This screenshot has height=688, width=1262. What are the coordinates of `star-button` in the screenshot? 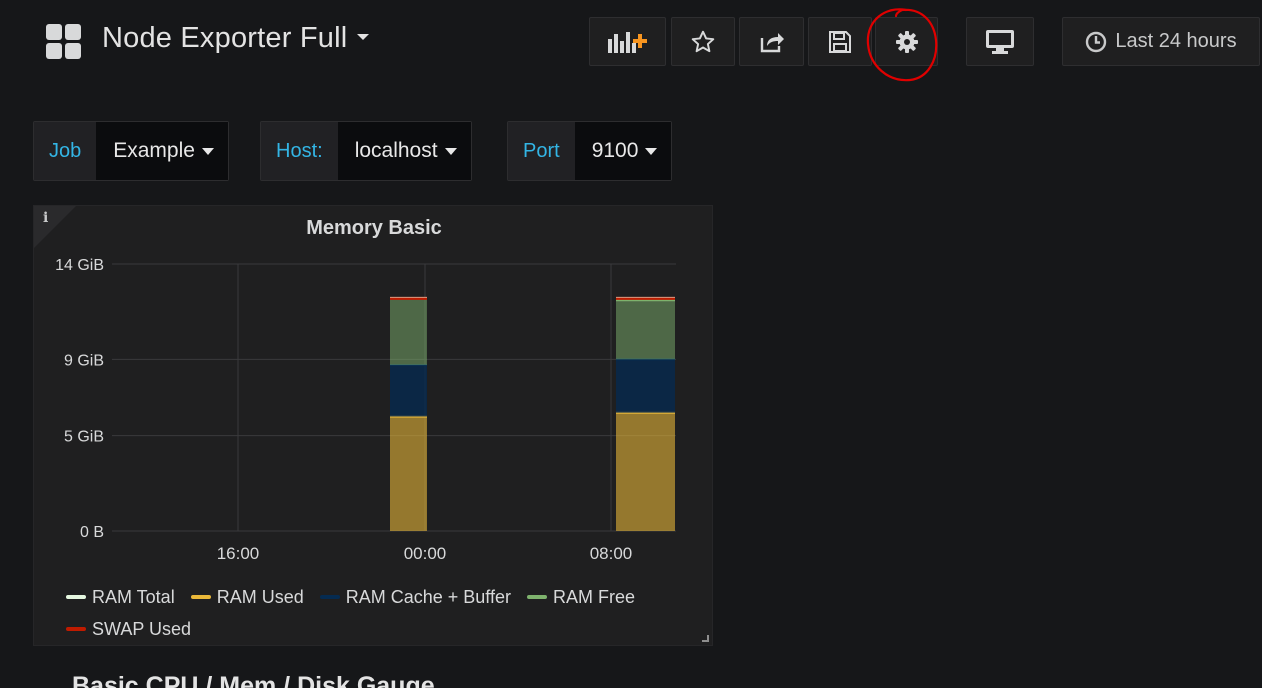 It's located at (703, 41).